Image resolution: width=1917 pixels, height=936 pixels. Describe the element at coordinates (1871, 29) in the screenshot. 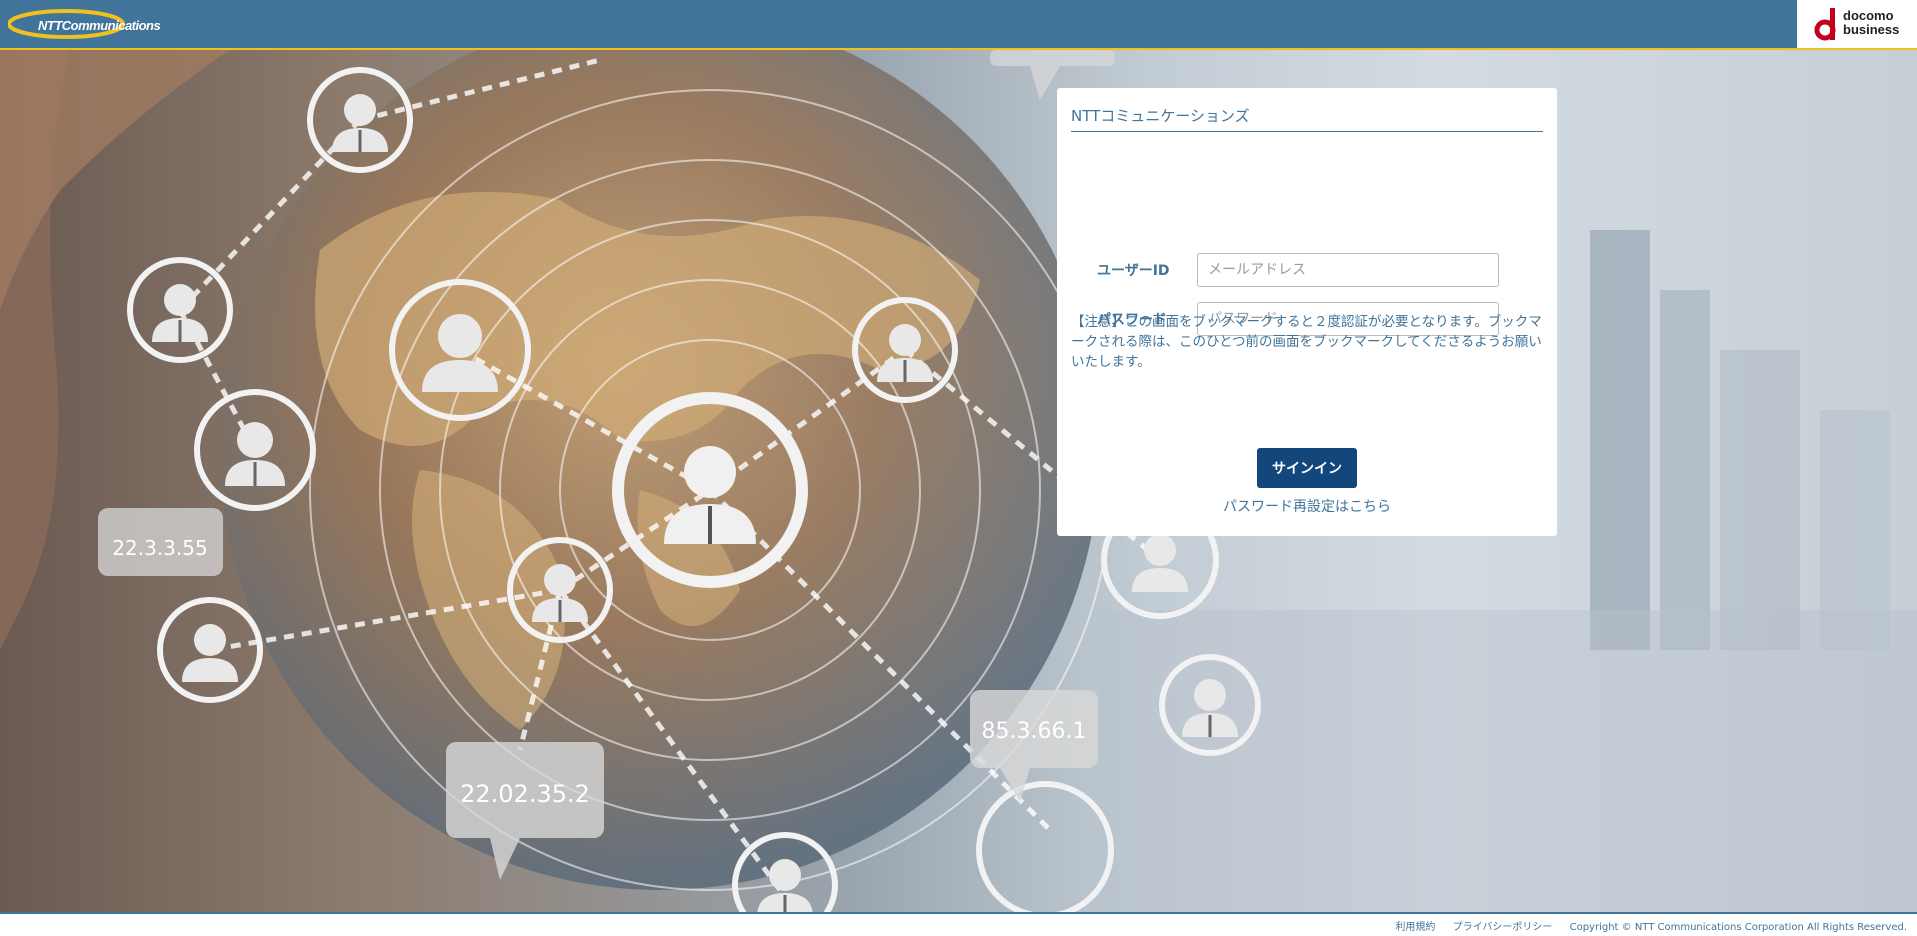

I see `docomo-logo-line2: business` at that location.